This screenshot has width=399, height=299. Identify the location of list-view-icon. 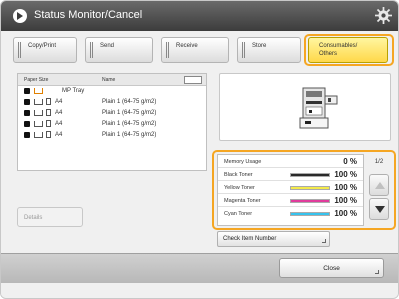
(193, 80).